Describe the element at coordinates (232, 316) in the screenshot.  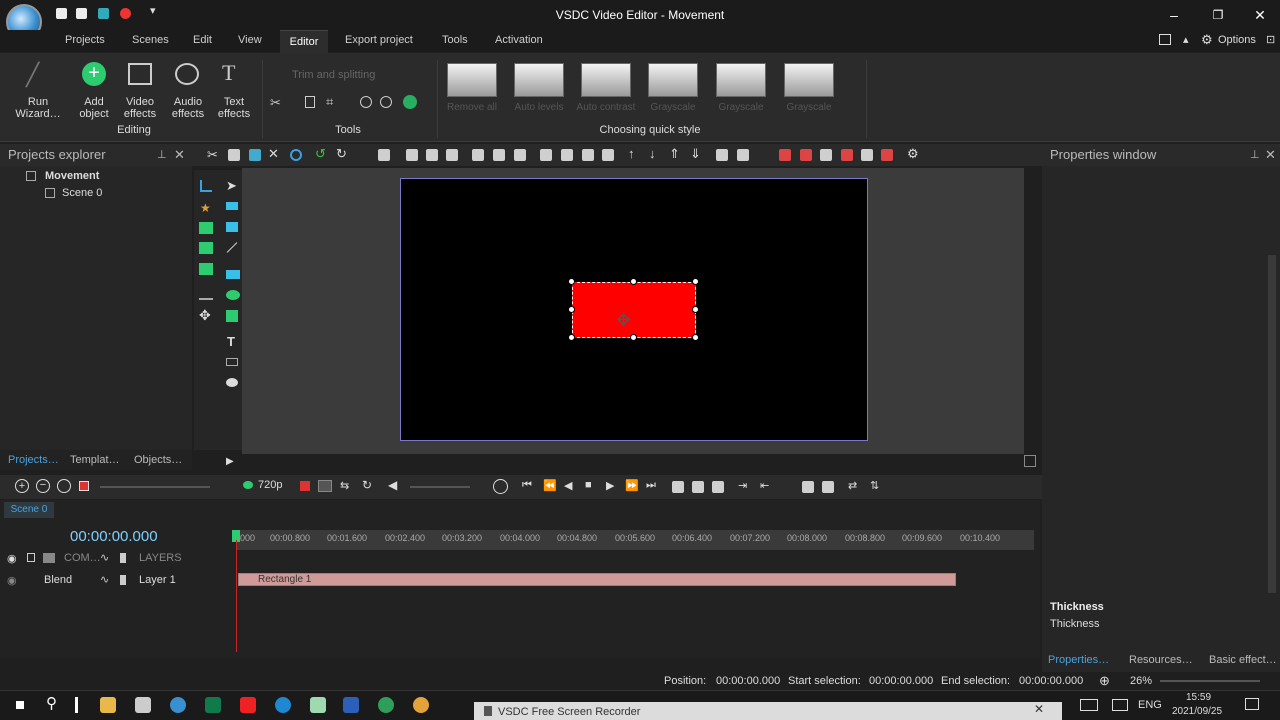
I see `free-shape-icon` at that location.